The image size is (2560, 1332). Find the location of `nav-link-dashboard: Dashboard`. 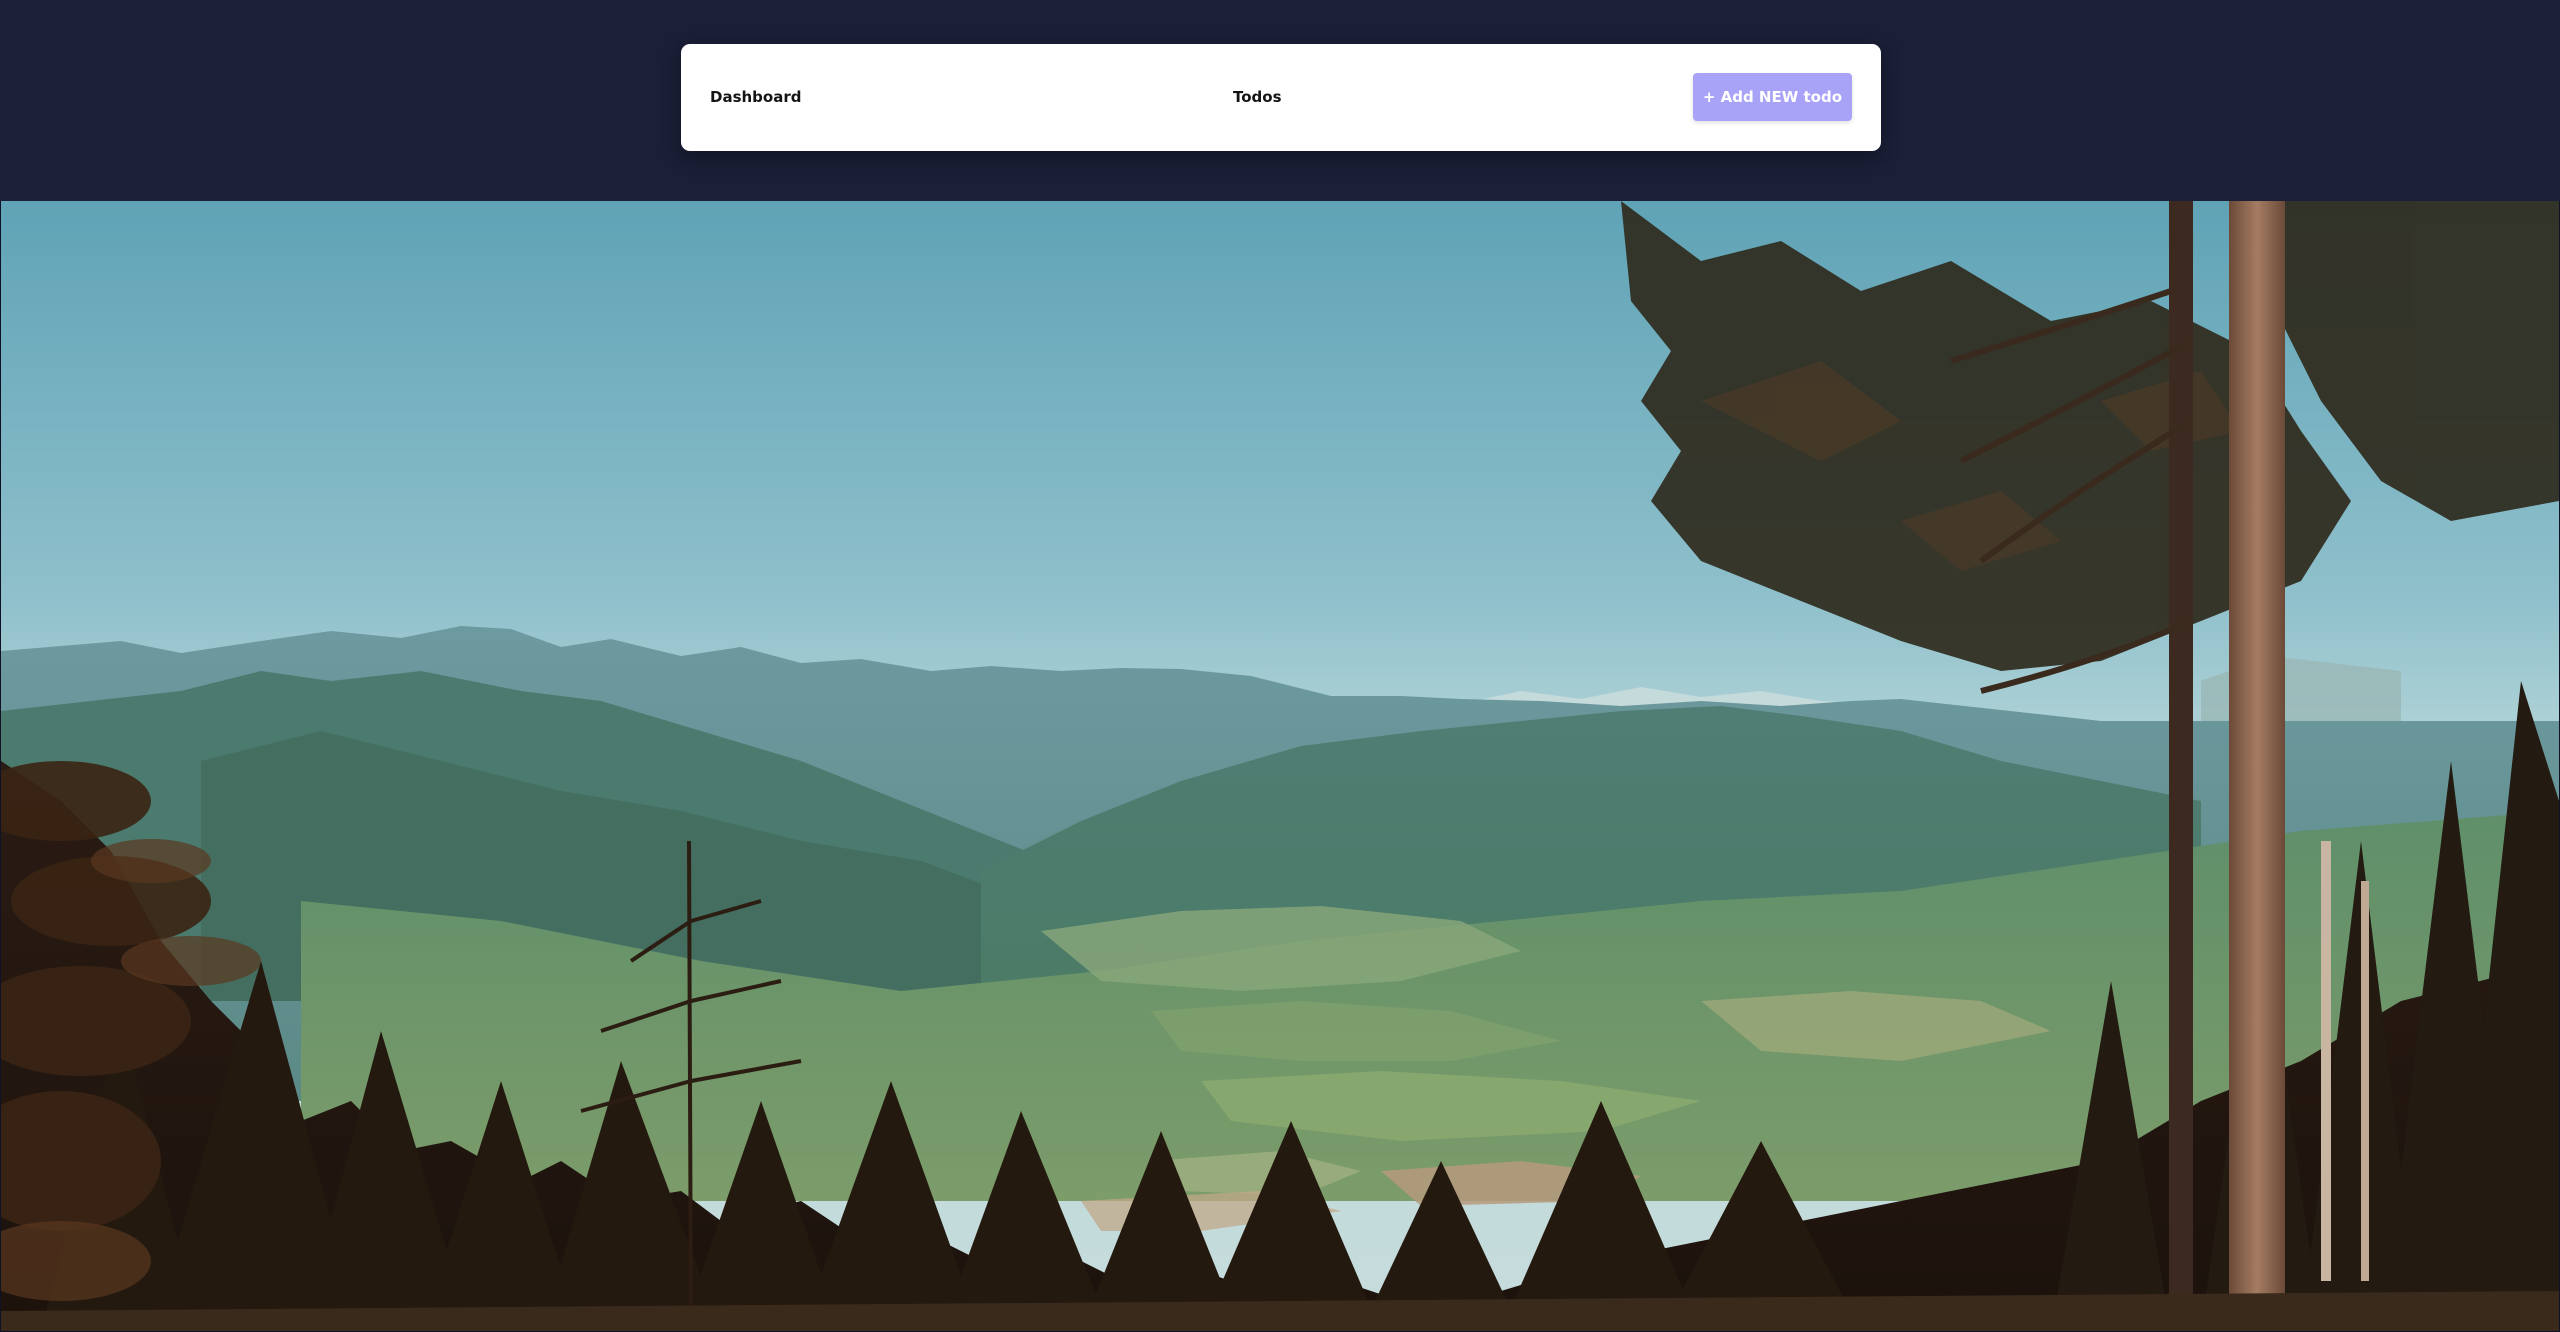

nav-link-dashboard: Dashboard is located at coordinates (755, 97).